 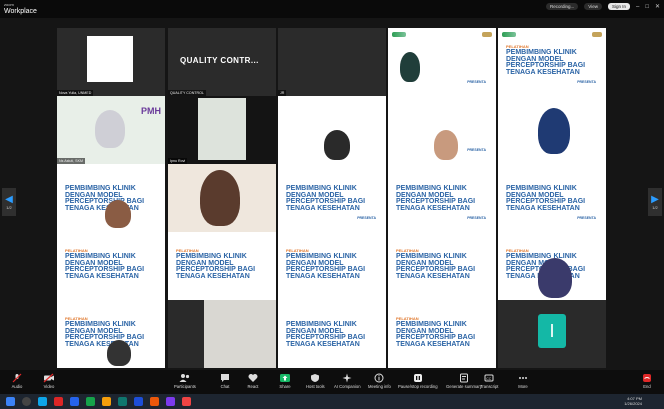 I want to click on page-next-button: ▶ 1/2, so click(x=655, y=202).